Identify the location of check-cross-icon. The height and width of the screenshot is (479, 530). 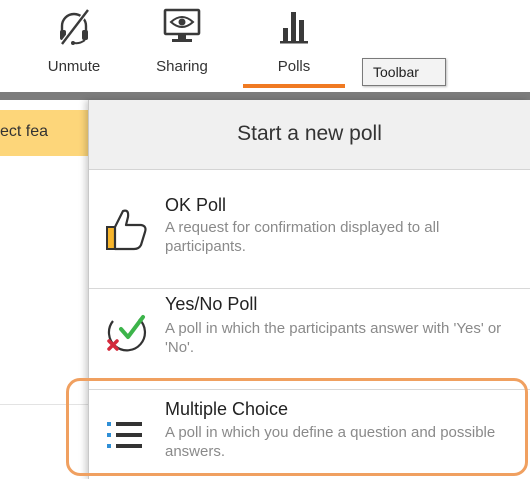
(127, 333).